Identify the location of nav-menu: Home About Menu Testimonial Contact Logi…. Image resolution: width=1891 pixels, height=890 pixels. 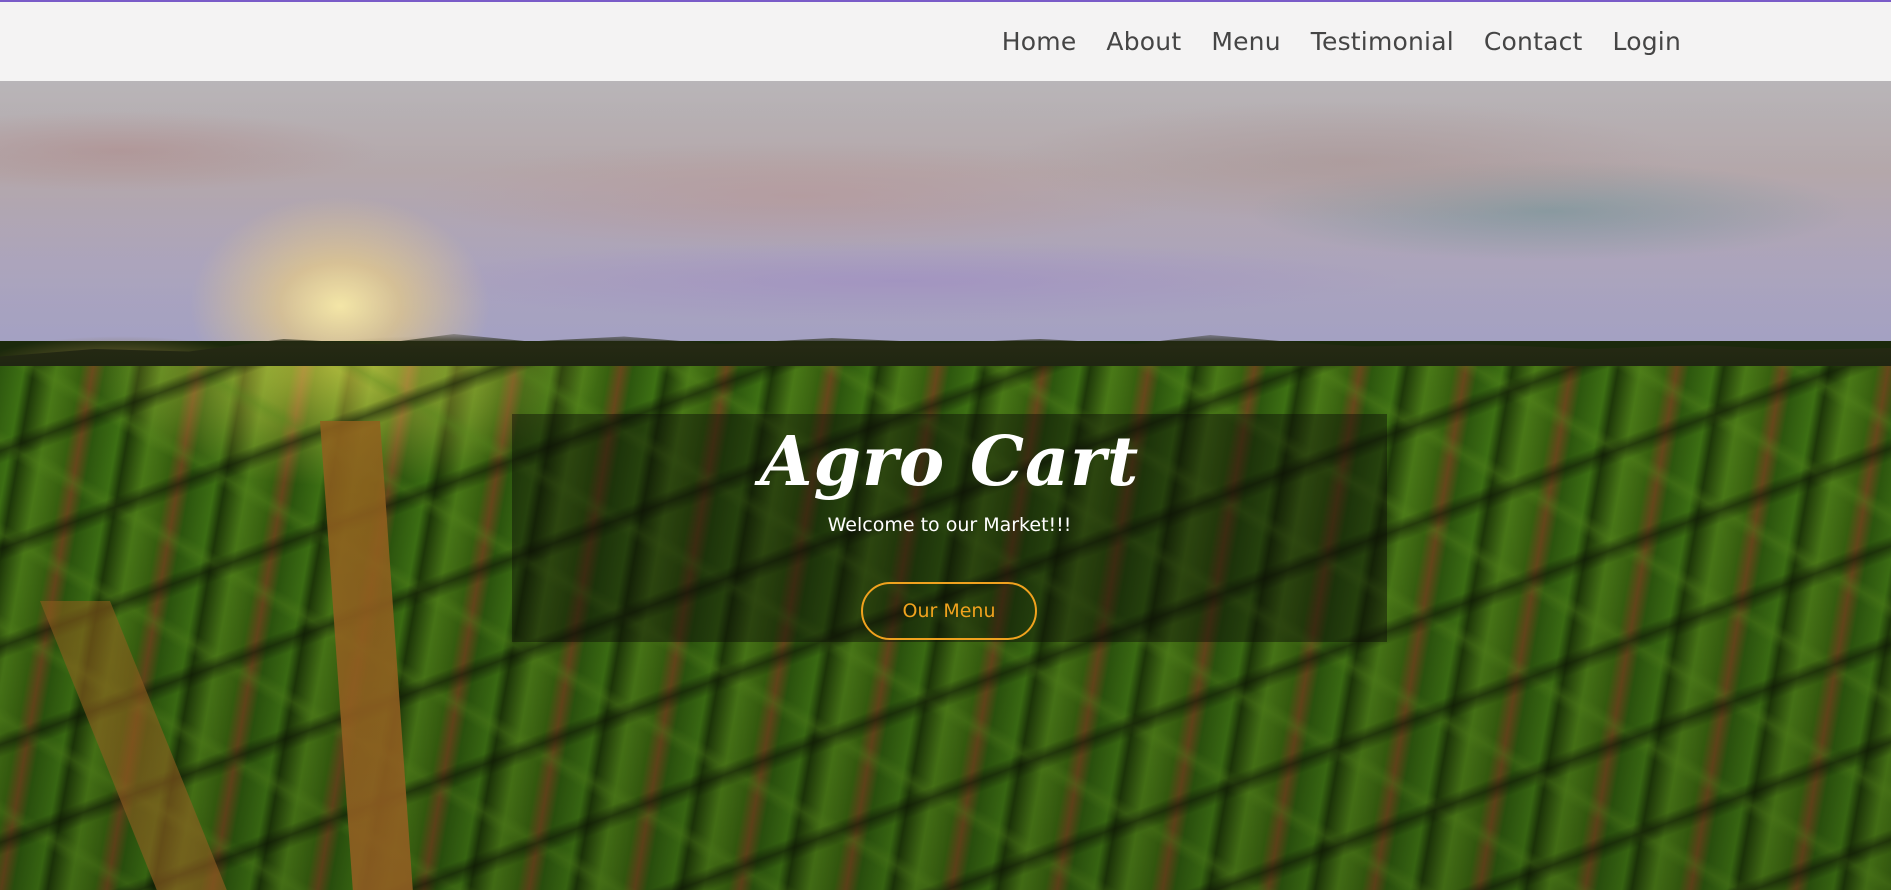
(1326, 41).